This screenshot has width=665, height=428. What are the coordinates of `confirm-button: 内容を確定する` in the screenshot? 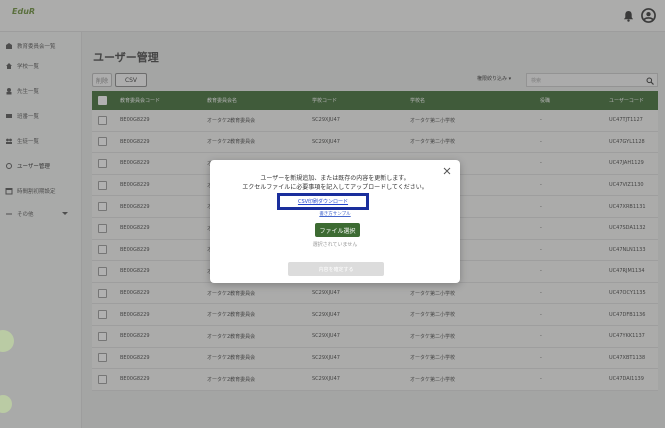 It's located at (336, 269).